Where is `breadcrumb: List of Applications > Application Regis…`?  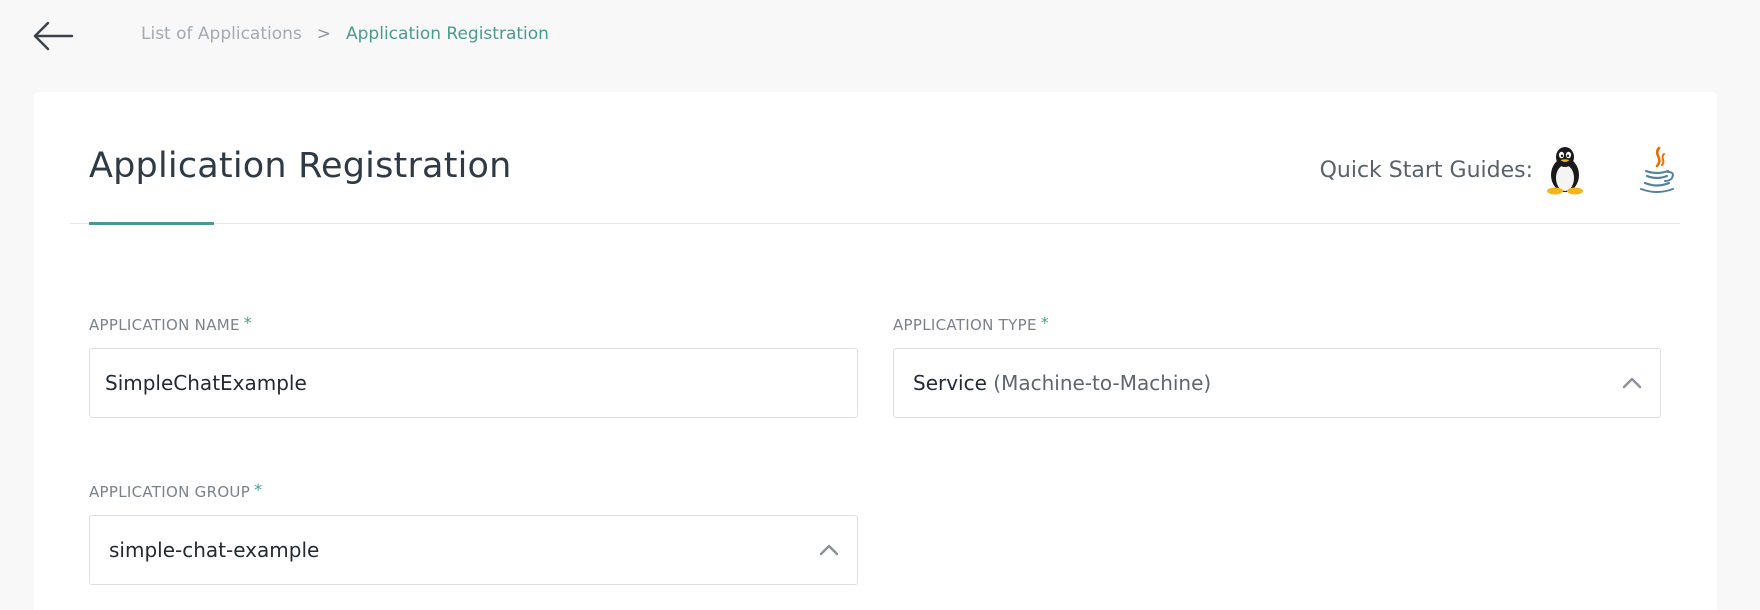 breadcrumb: List of Applications > Application Regis… is located at coordinates (345, 34).